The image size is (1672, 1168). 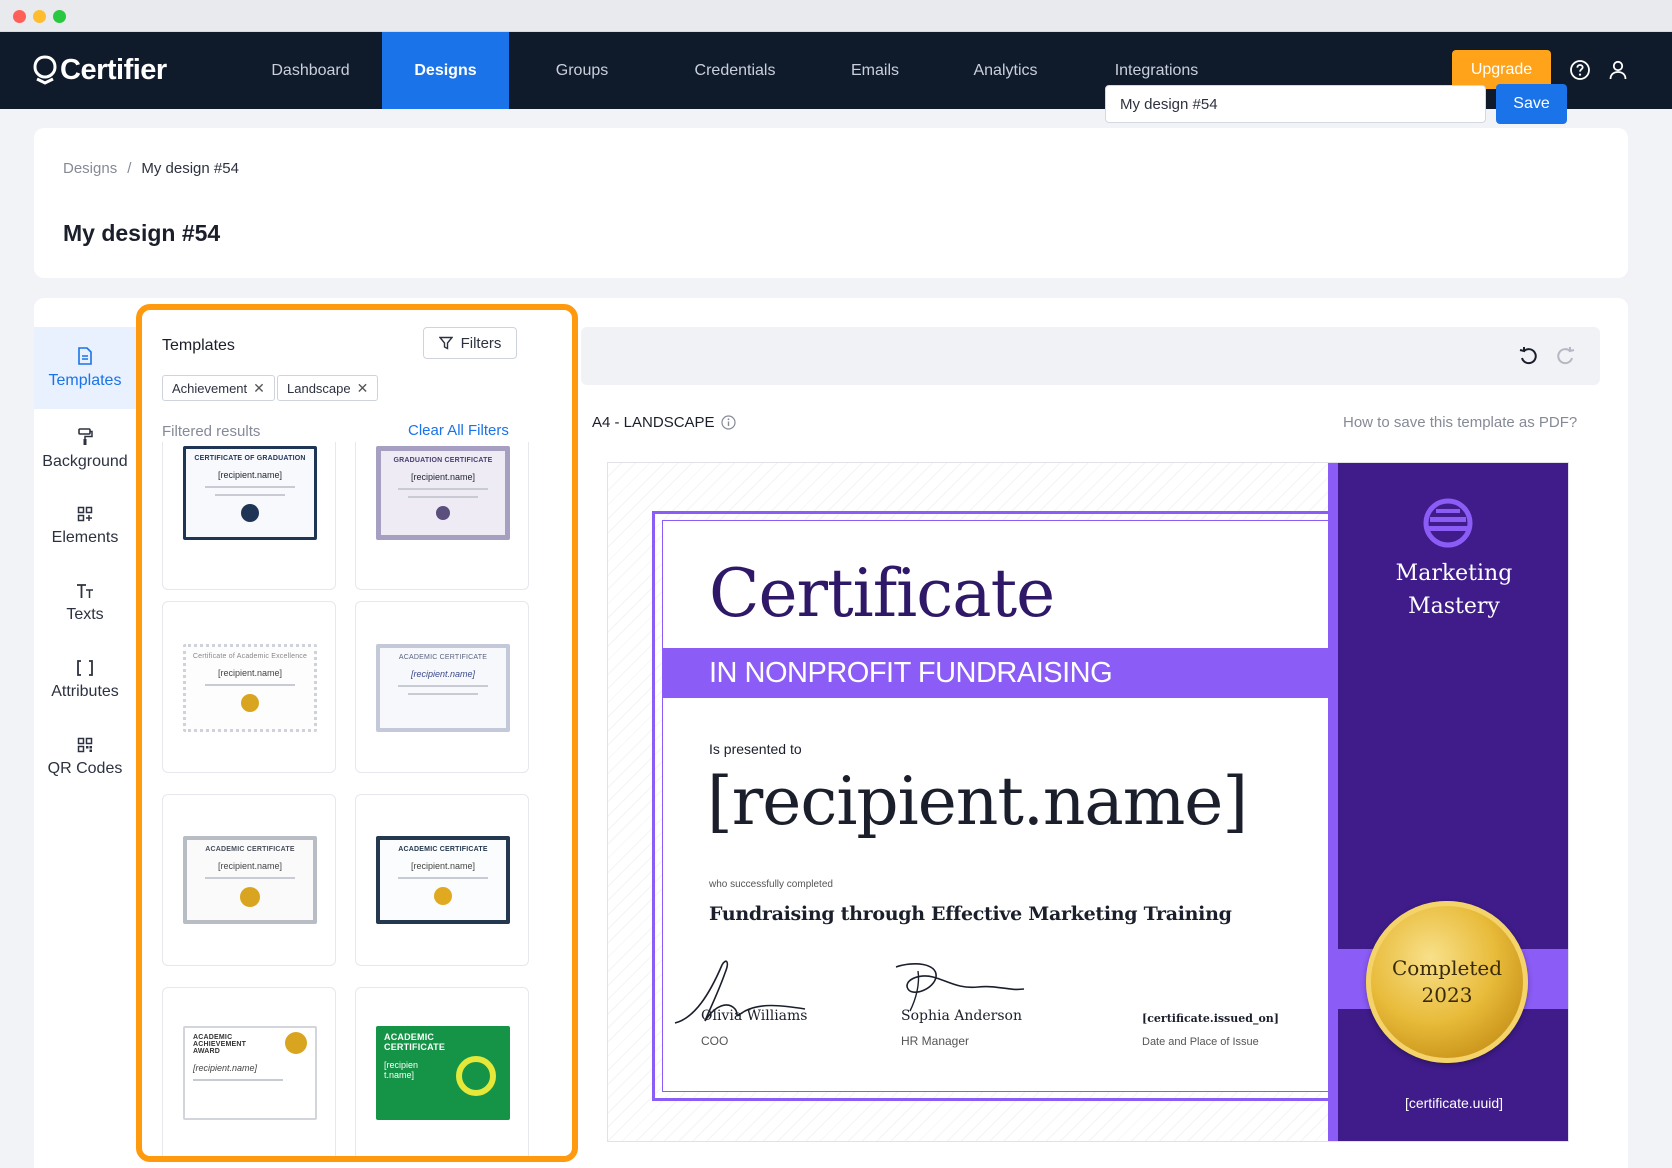 I want to click on filter-chip-achievement: Achievement ✕, so click(x=218, y=388).